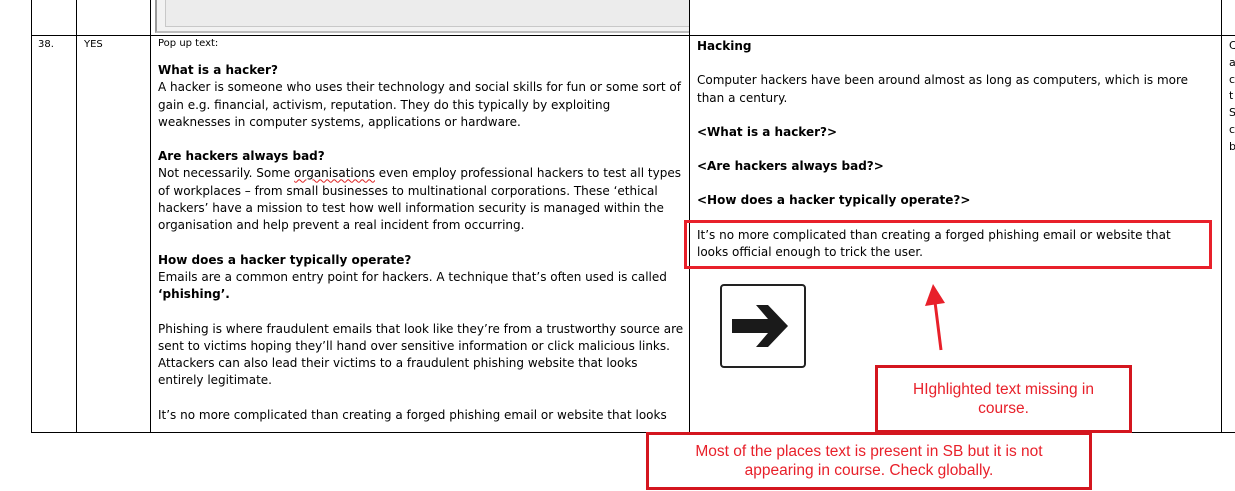  Describe the element at coordinates (422, 16) in the screenshot. I see `previous-row-image-fragment` at that location.